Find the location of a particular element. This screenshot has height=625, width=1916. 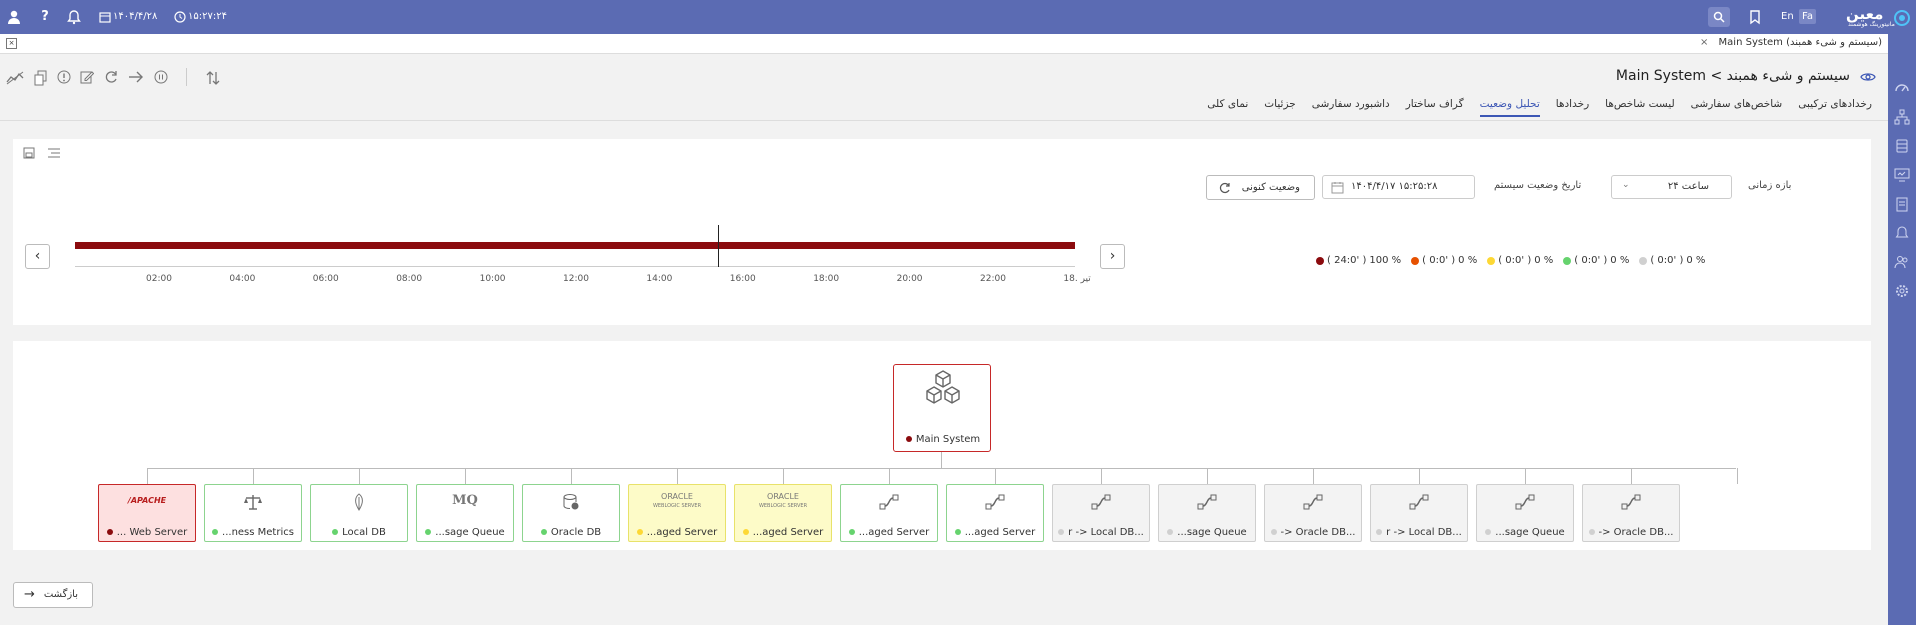

child-node: Oracle DB is located at coordinates (571, 513).